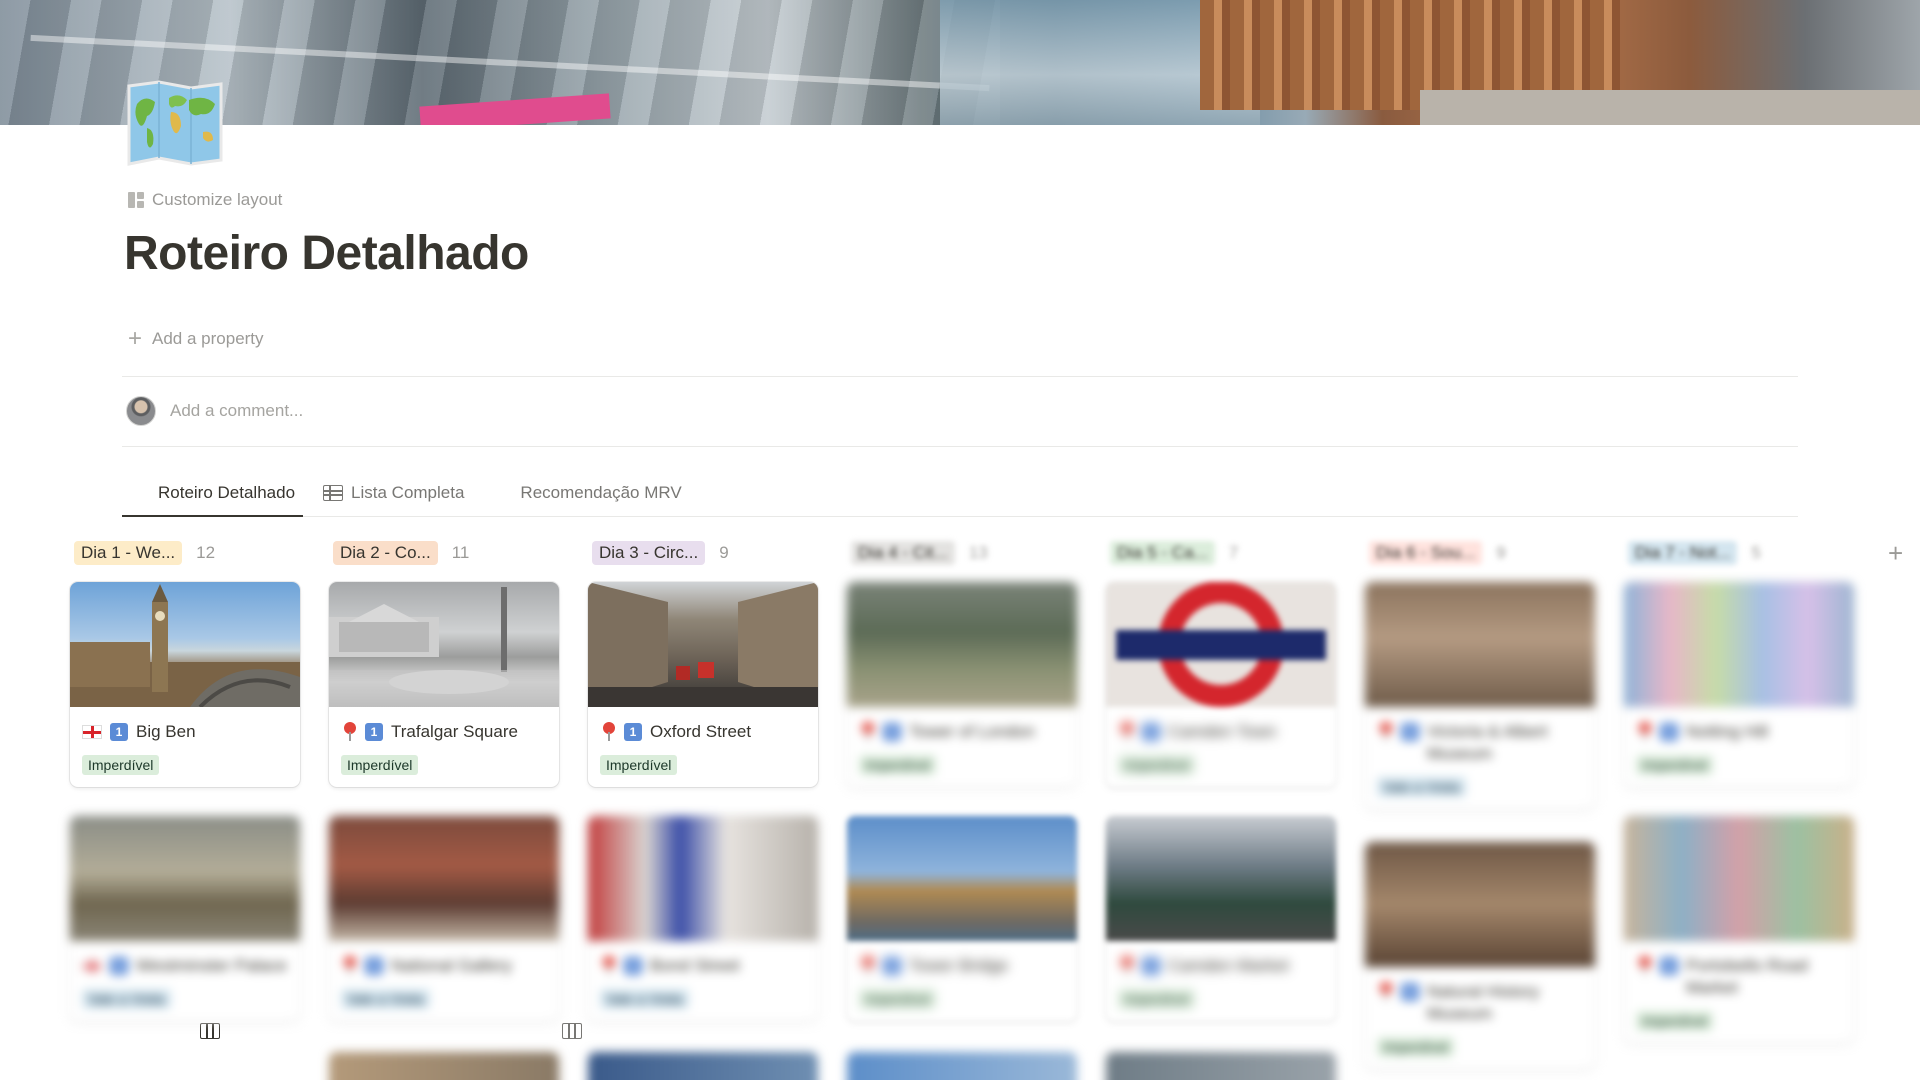 The height and width of the screenshot is (1080, 1920). Describe the element at coordinates (1487, 742) in the screenshot. I see `card-title: Victoria & Albert Museum` at that location.